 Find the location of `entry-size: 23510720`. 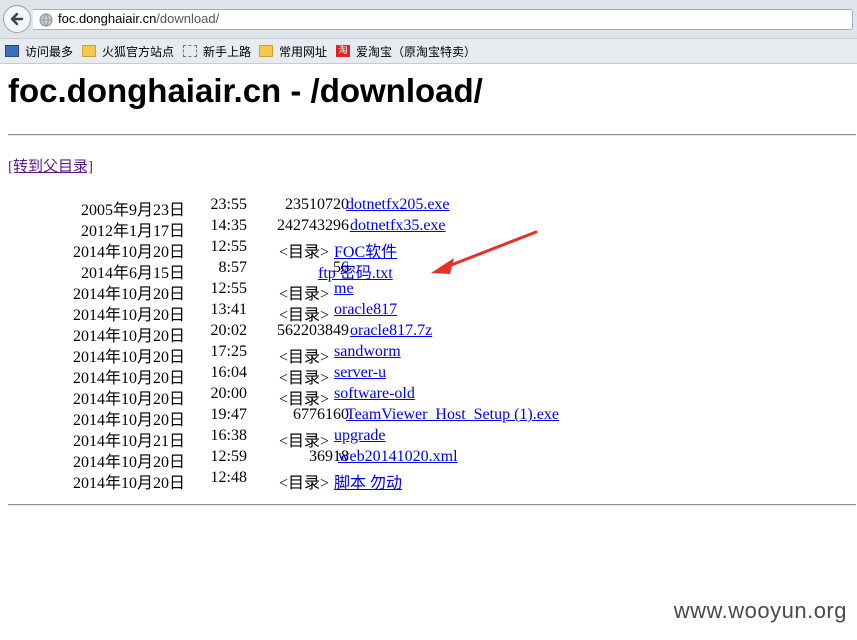

entry-size: 23510720 is located at coordinates (317, 204).